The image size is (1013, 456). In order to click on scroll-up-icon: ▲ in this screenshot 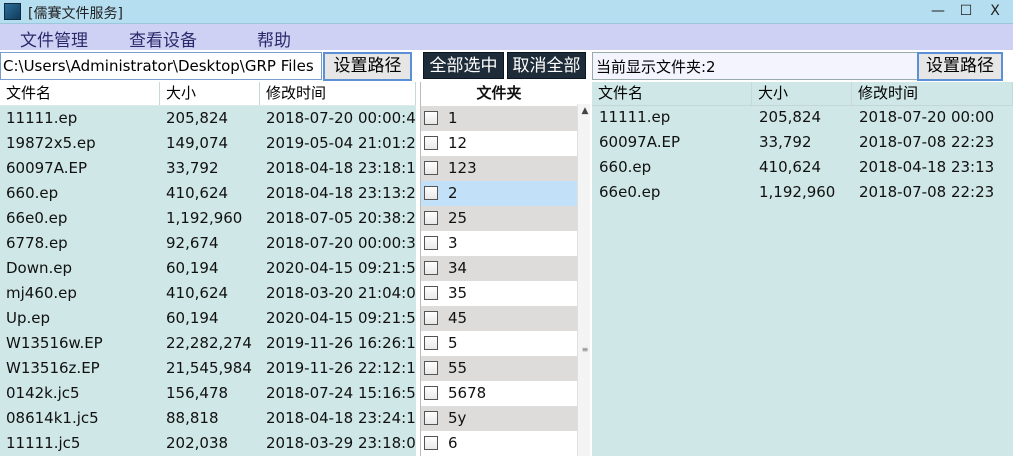, I will do `click(584, 111)`.